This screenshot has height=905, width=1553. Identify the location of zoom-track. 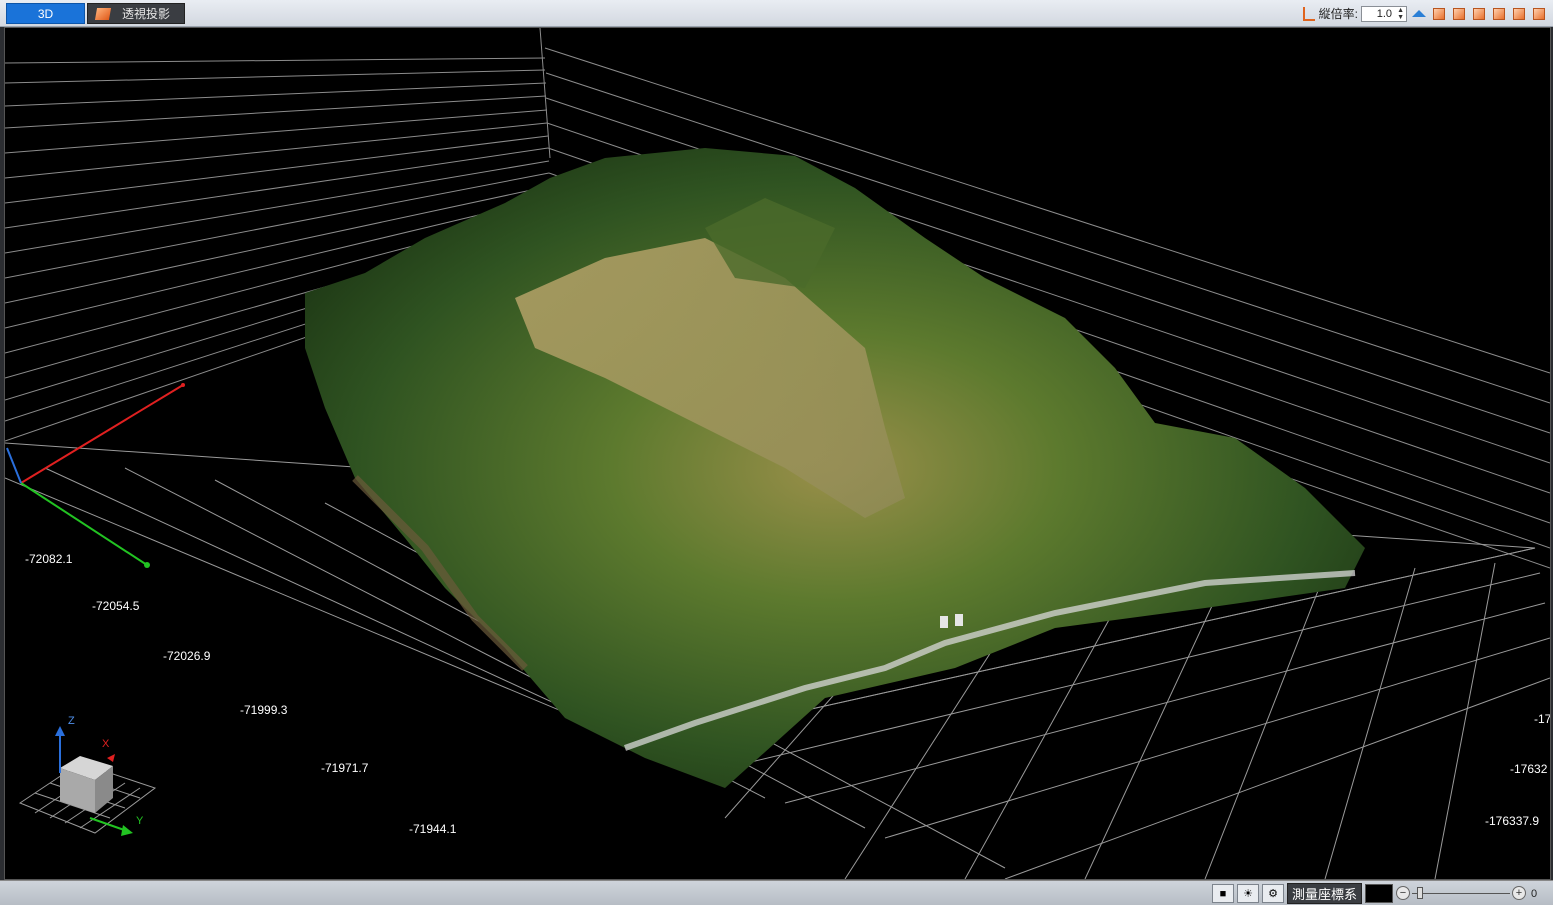
(1461, 893).